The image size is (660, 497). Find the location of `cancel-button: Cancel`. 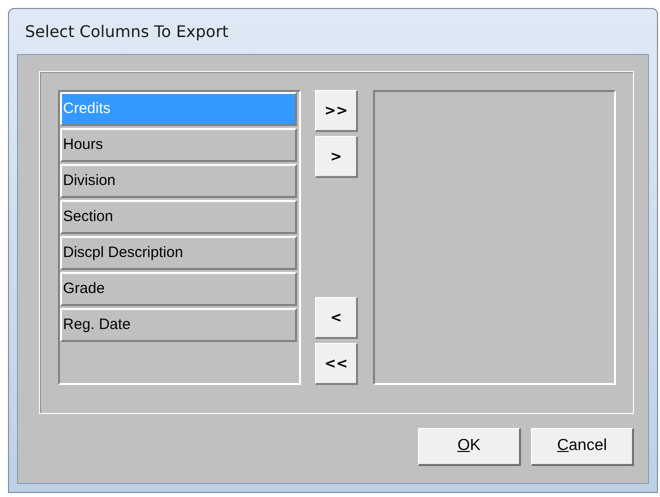

cancel-button: Cancel is located at coordinates (582, 447).